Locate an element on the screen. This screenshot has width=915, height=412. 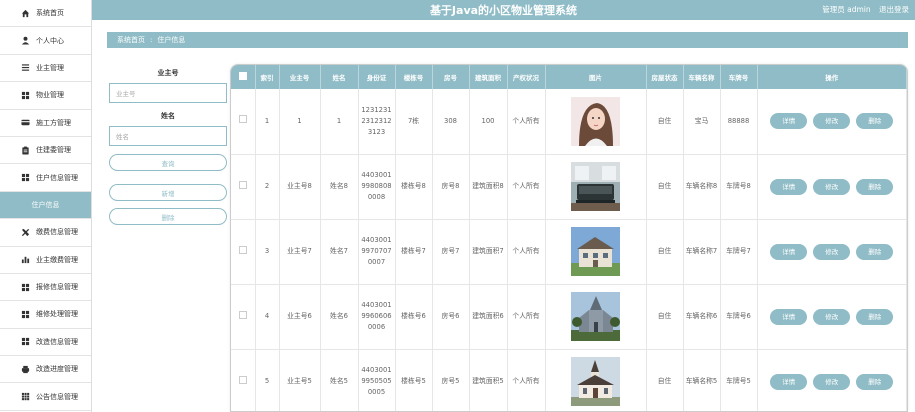
sidebar-item-9: 业主缴费管理 is located at coordinates (45, 260).